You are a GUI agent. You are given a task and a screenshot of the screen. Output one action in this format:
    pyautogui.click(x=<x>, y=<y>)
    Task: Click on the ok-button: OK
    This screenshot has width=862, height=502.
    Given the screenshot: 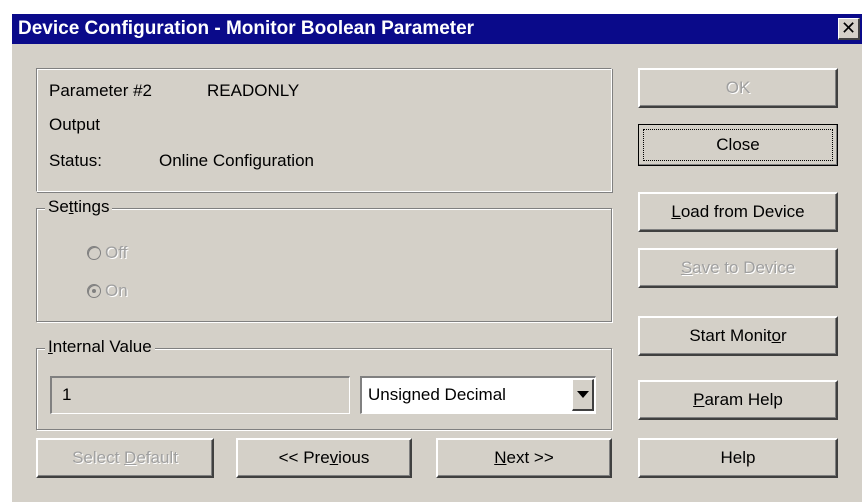 What is the action you would take?
    pyautogui.click(x=738, y=88)
    